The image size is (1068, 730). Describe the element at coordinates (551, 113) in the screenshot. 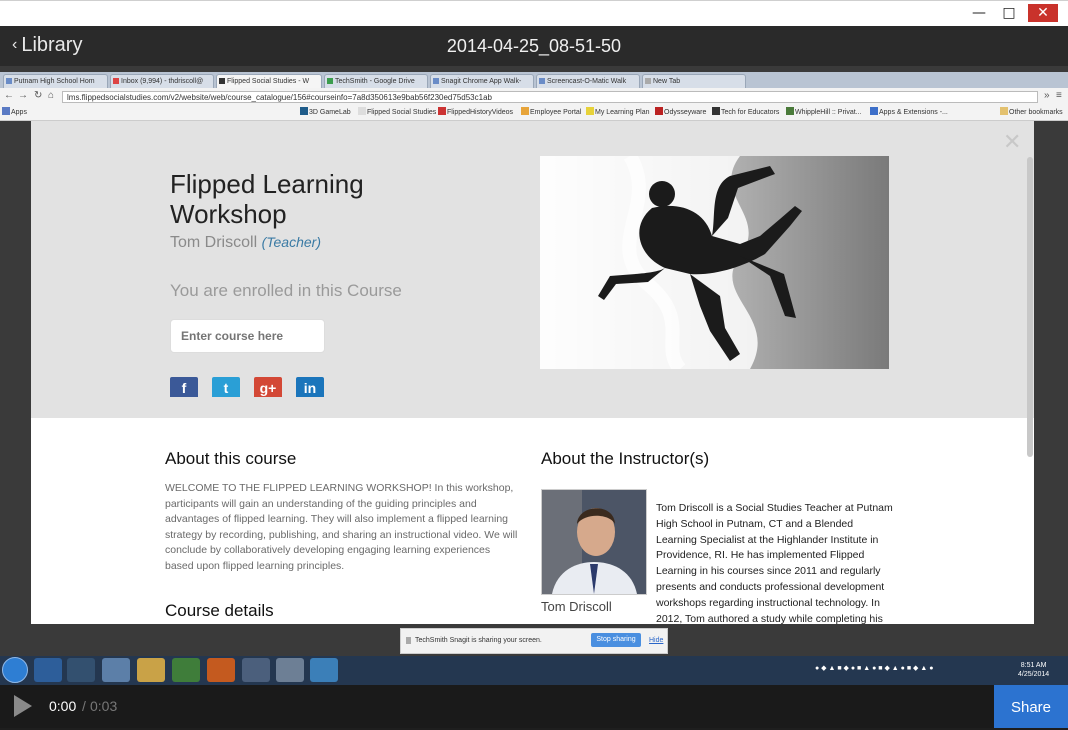

I see `bookmark-item: Employee Portal` at that location.